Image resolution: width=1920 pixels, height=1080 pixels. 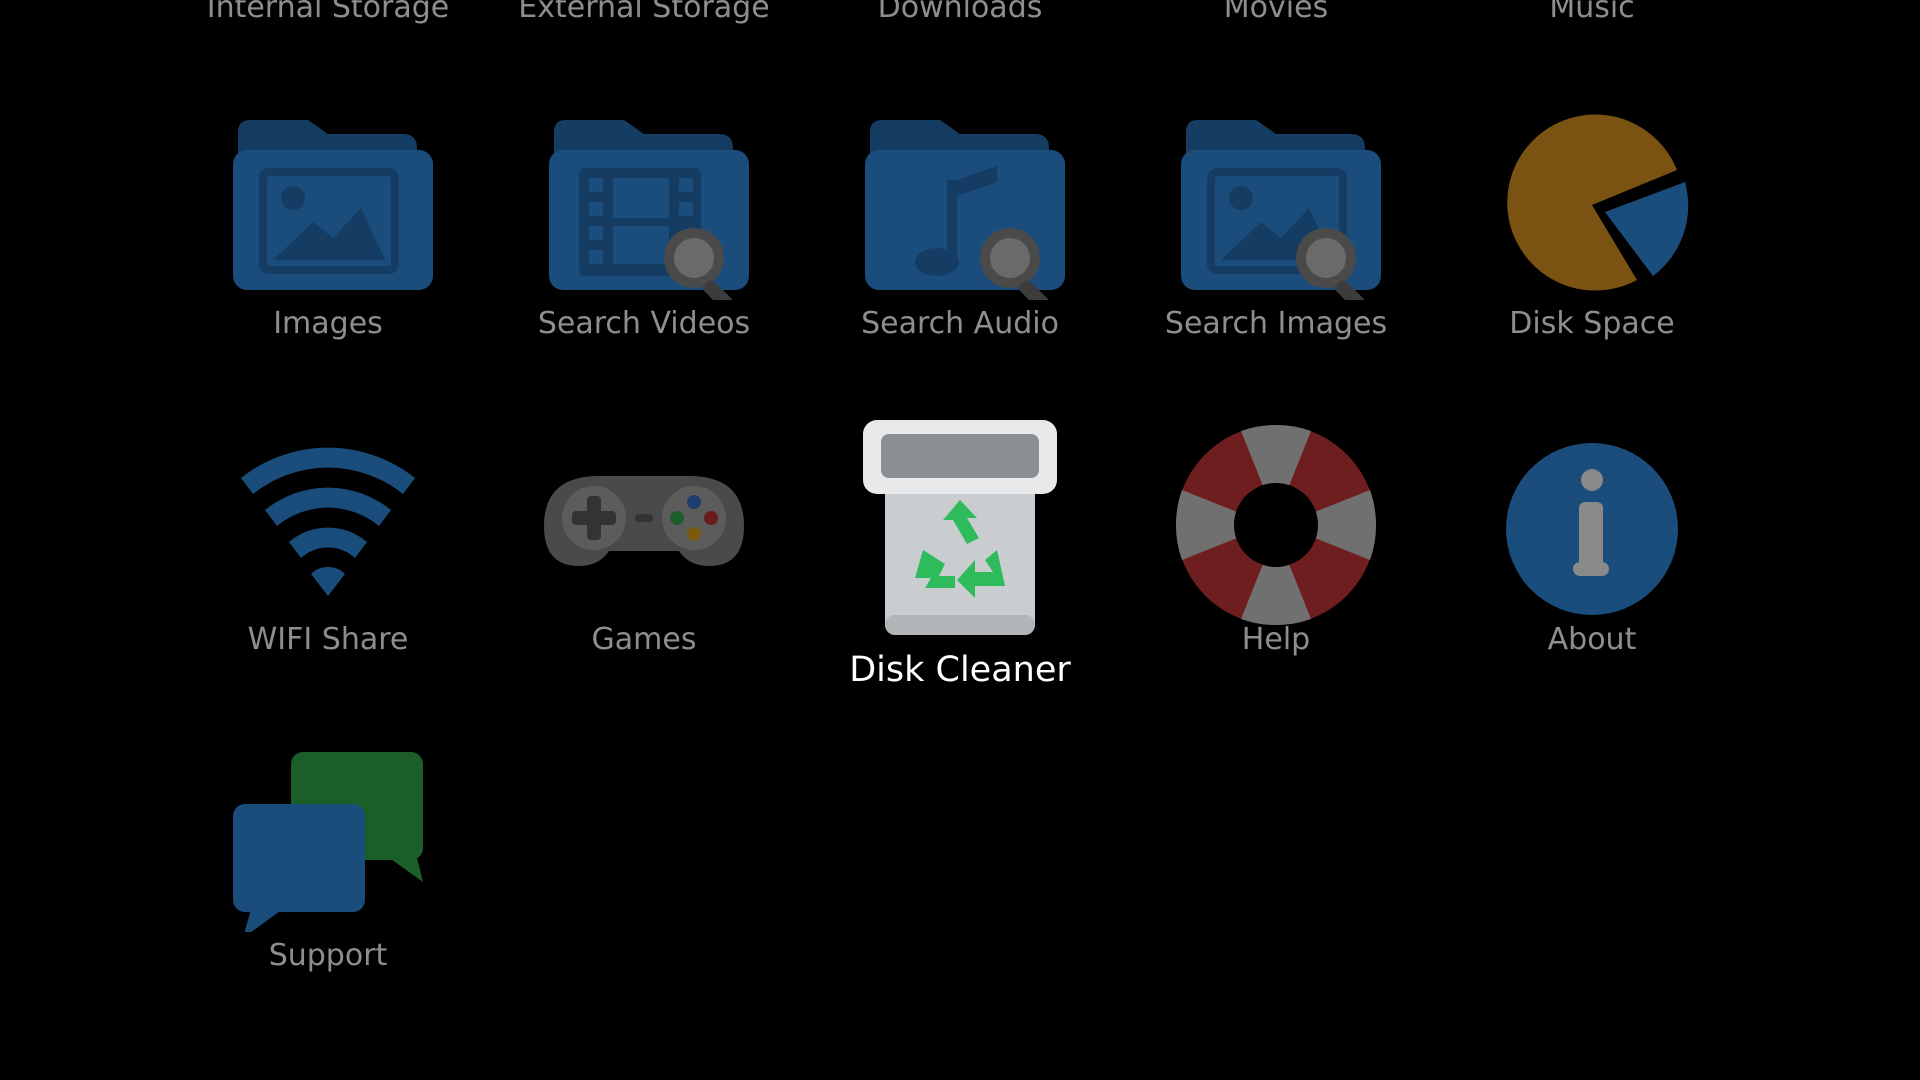 I want to click on movies-label: Movies, so click(x=1276, y=12).